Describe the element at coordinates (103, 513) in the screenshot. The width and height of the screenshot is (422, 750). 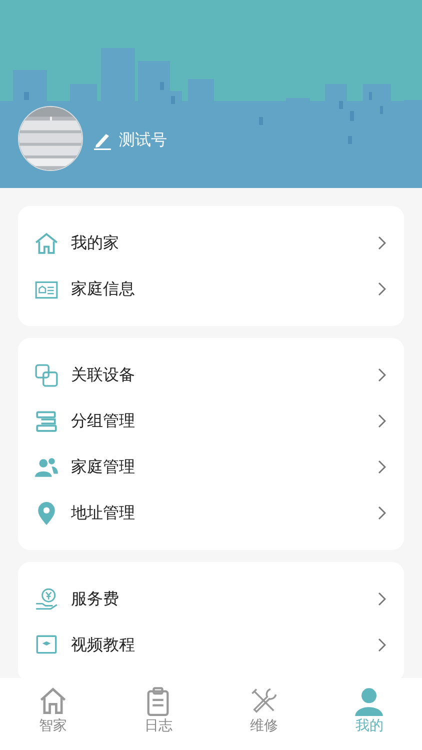
I see `menu-label: 地址管理` at that location.